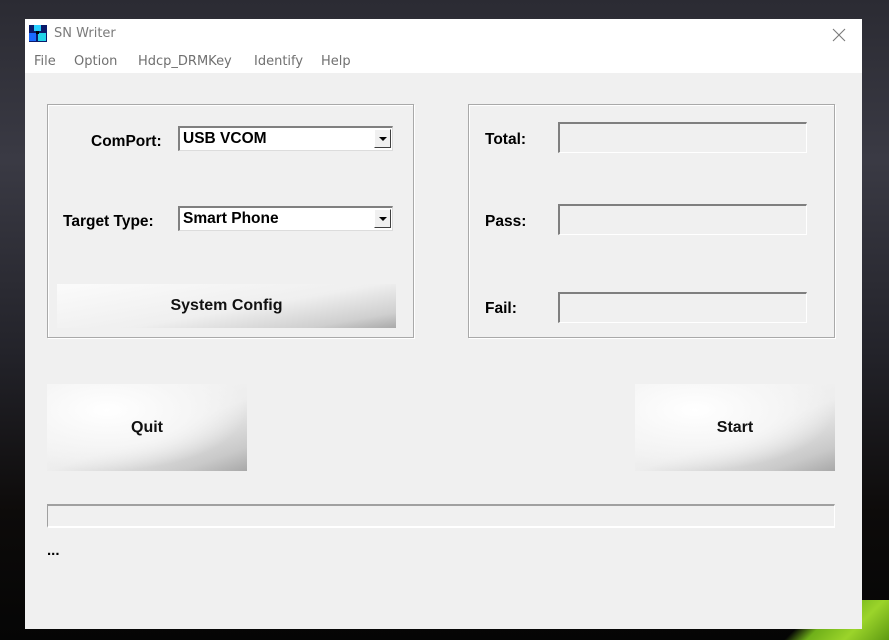 The height and width of the screenshot is (640, 889). Describe the element at coordinates (443, 61) in the screenshot. I see `menu-bar: File Option Hdcp_DRMKey Identify Help` at that location.